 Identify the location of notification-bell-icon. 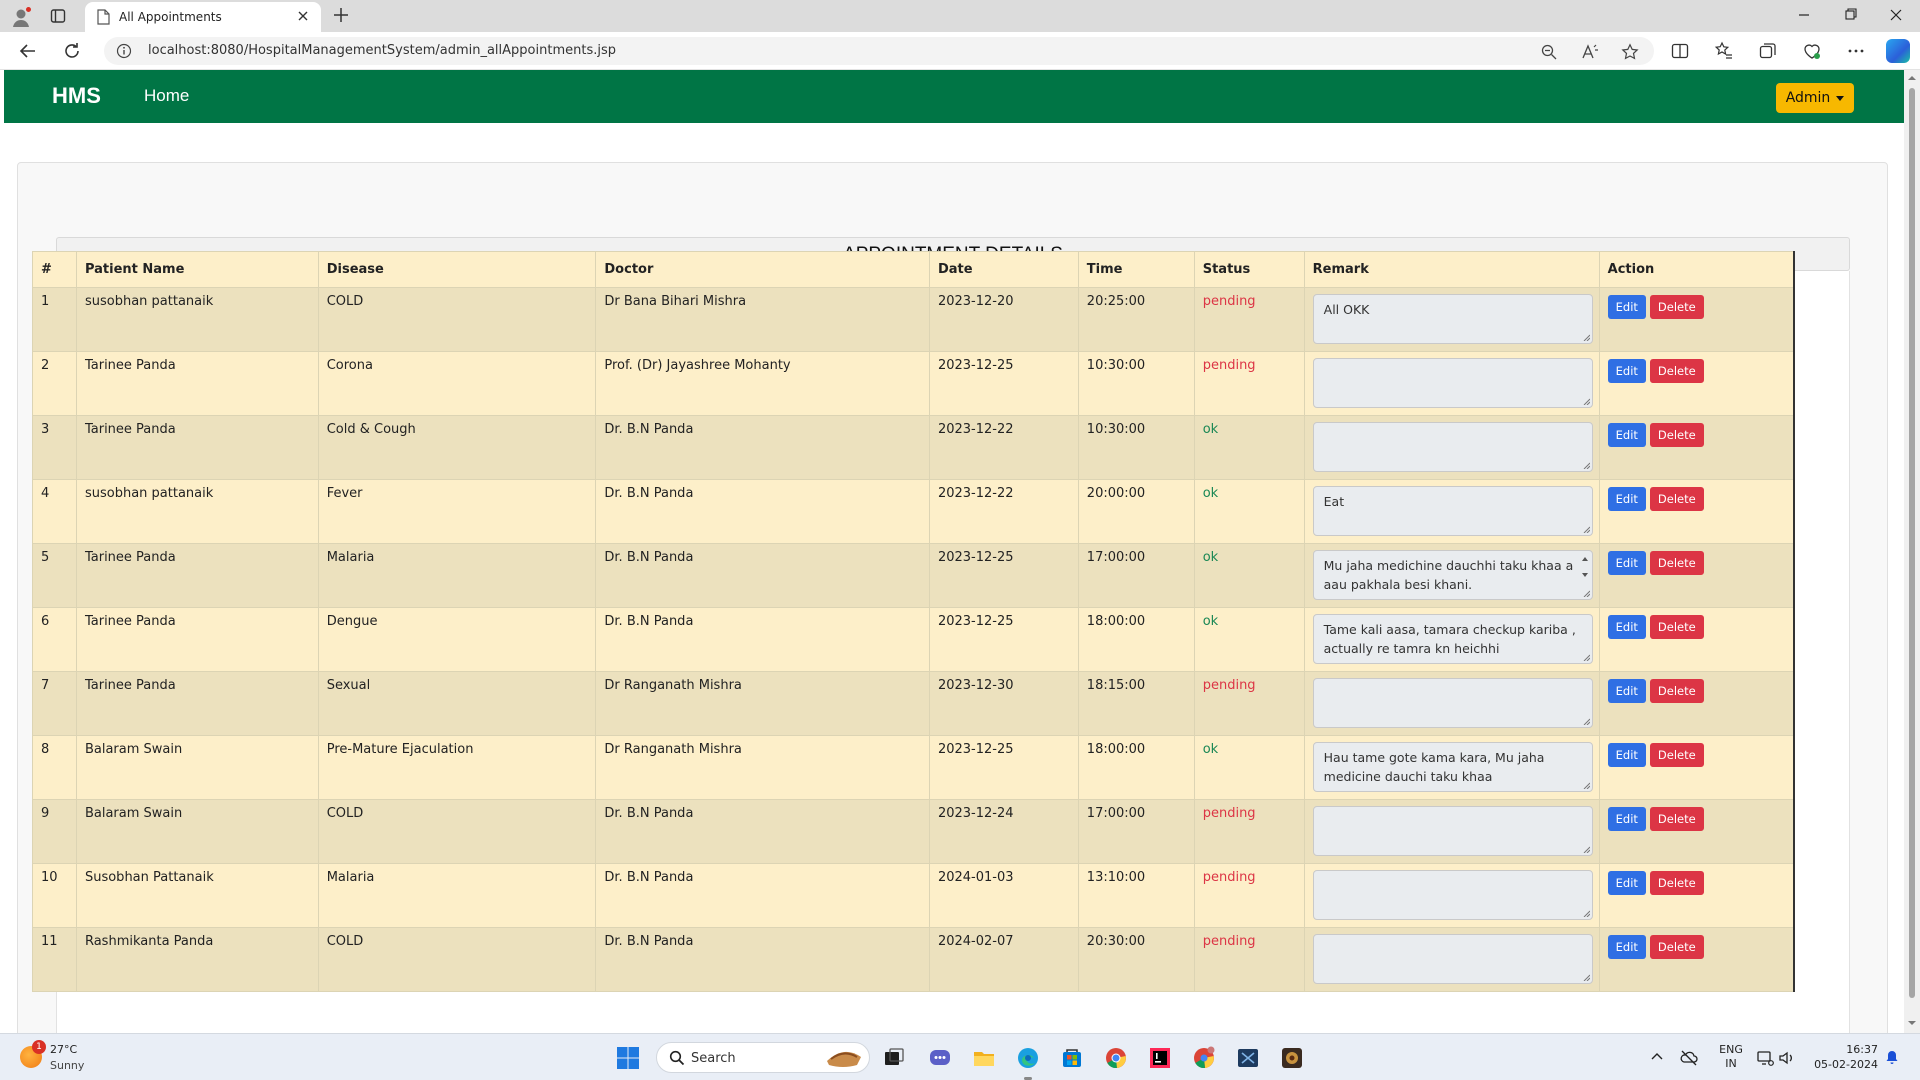
(1892, 1057).